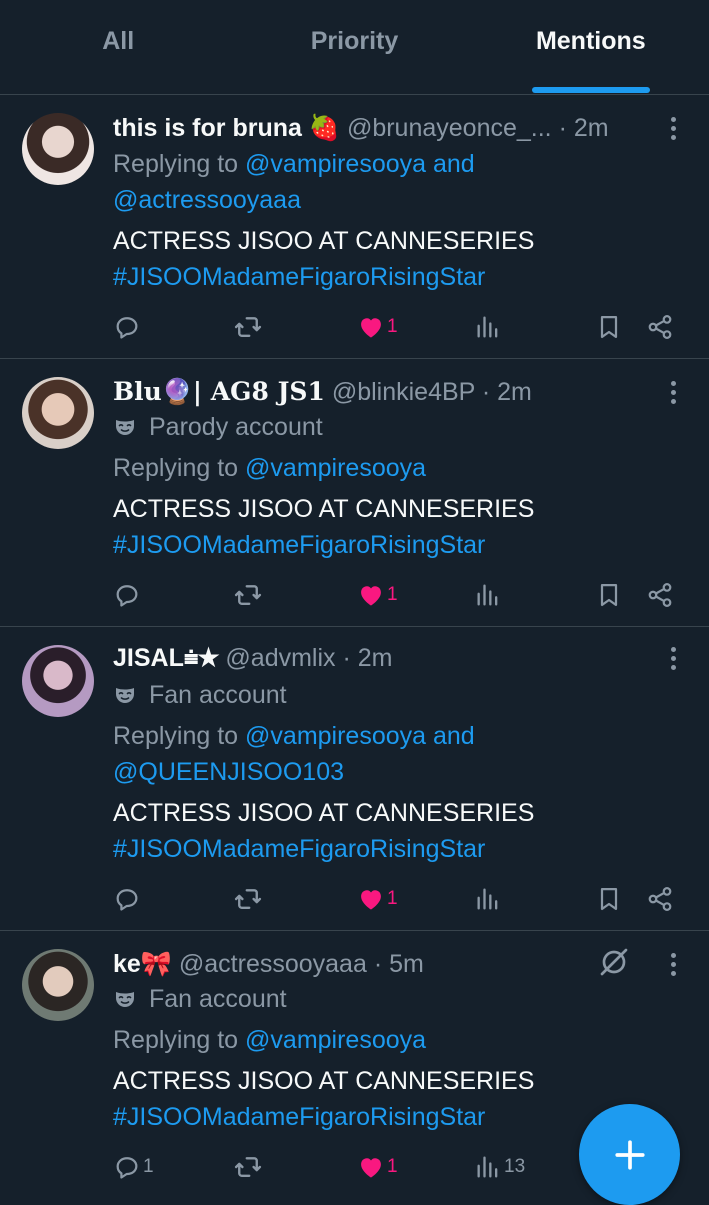  Describe the element at coordinates (118, 40) in the screenshot. I see `tab-all-label: All` at that location.